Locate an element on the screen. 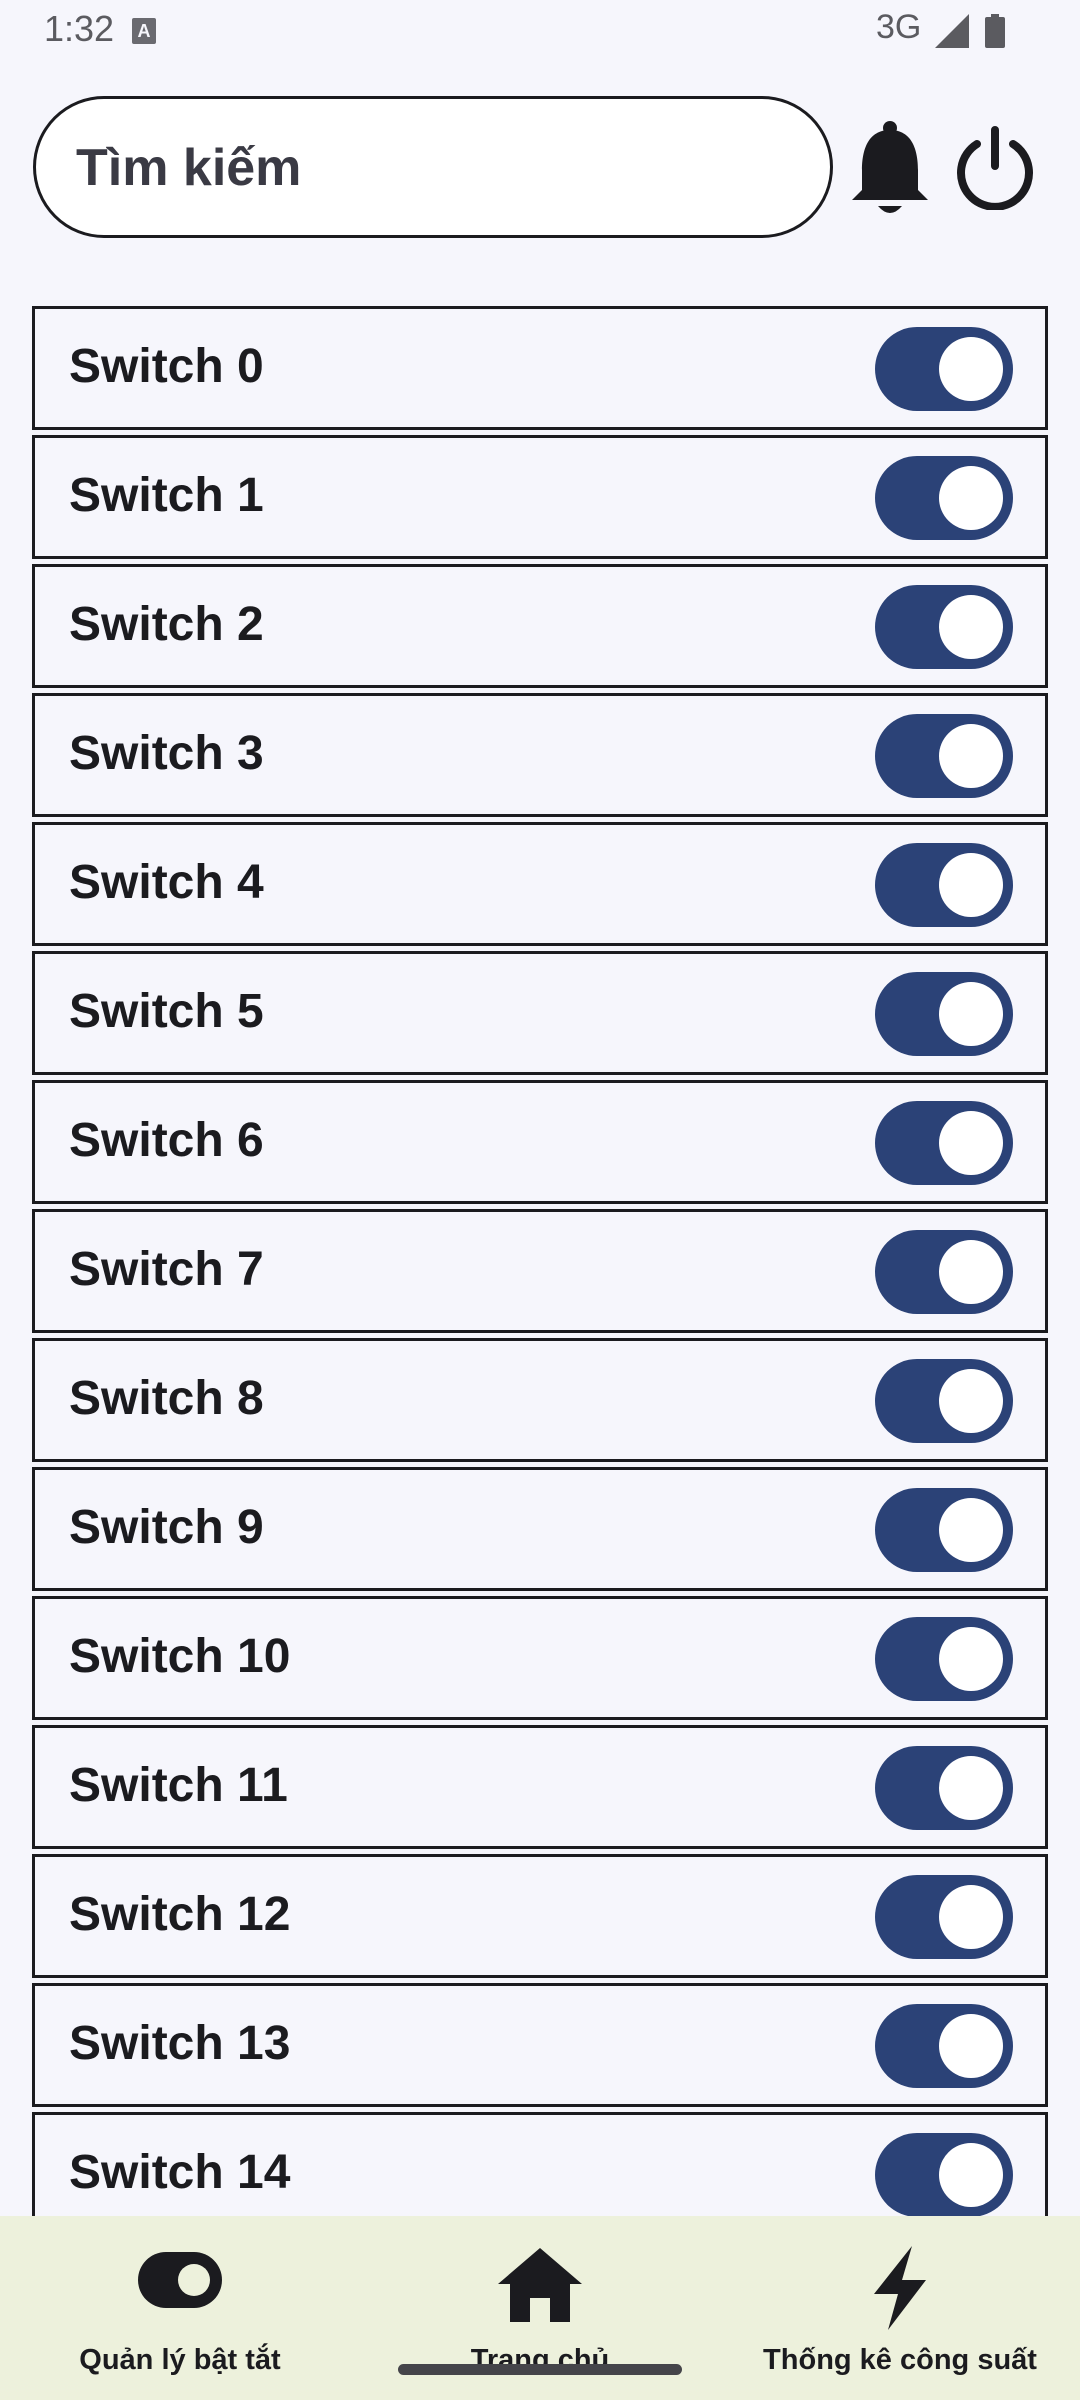  switch-label: Switch 14 is located at coordinates (180, 2172).